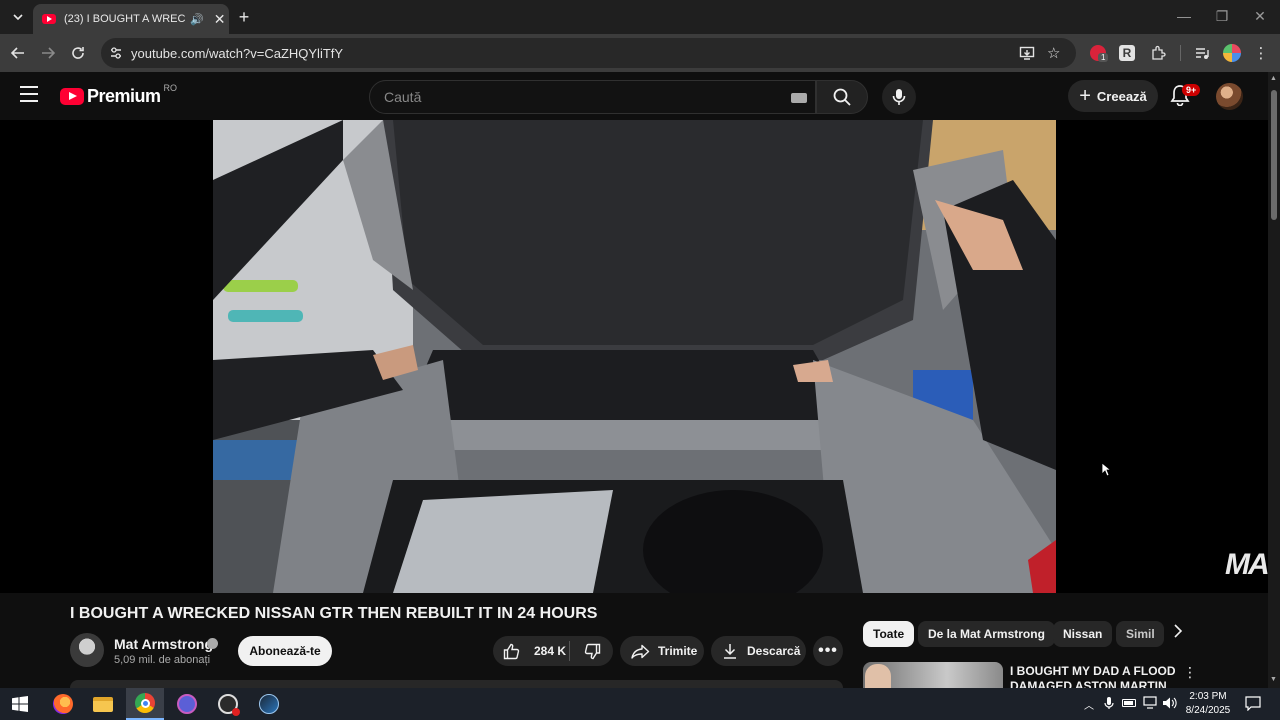 The height and width of the screenshot is (720, 1280). What do you see at coordinates (1274, 380) in the screenshot?
I see `page-scrollbar: ▲ ▼` at bounding box center [1274, 380].